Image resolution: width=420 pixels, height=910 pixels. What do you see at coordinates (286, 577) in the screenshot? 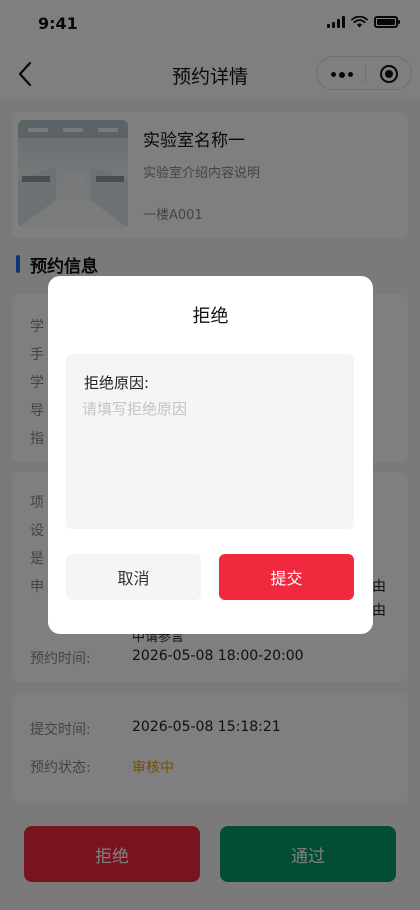
I see `submit-button: 提交` at bounding box center [286, 577].